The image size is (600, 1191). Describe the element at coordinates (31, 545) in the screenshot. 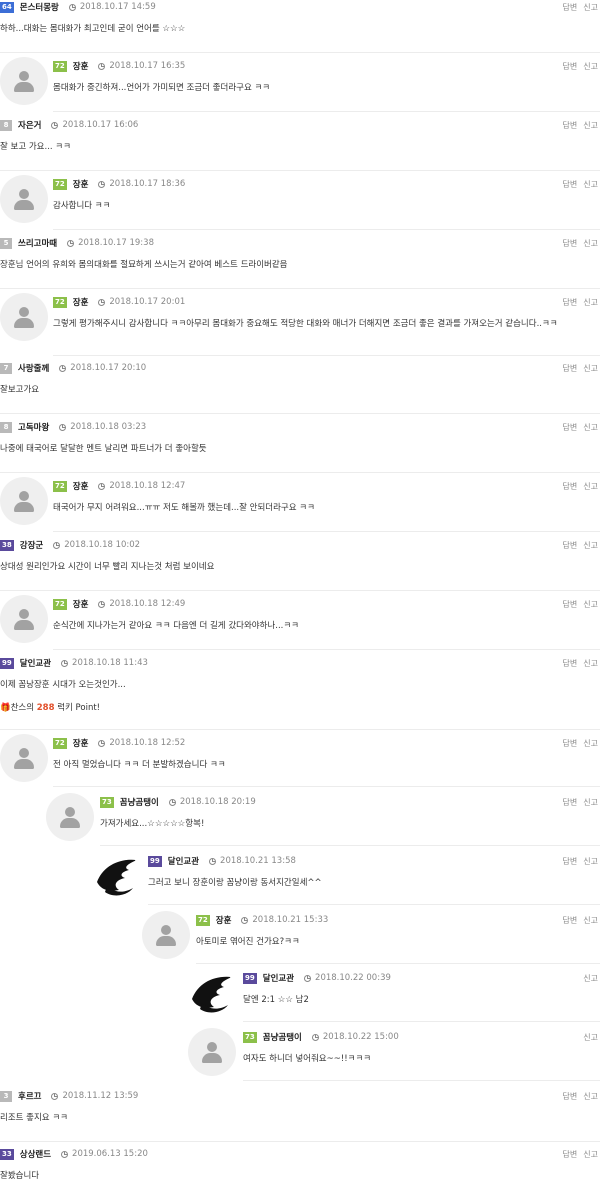

I see `comment-author: 강장군` at that location.